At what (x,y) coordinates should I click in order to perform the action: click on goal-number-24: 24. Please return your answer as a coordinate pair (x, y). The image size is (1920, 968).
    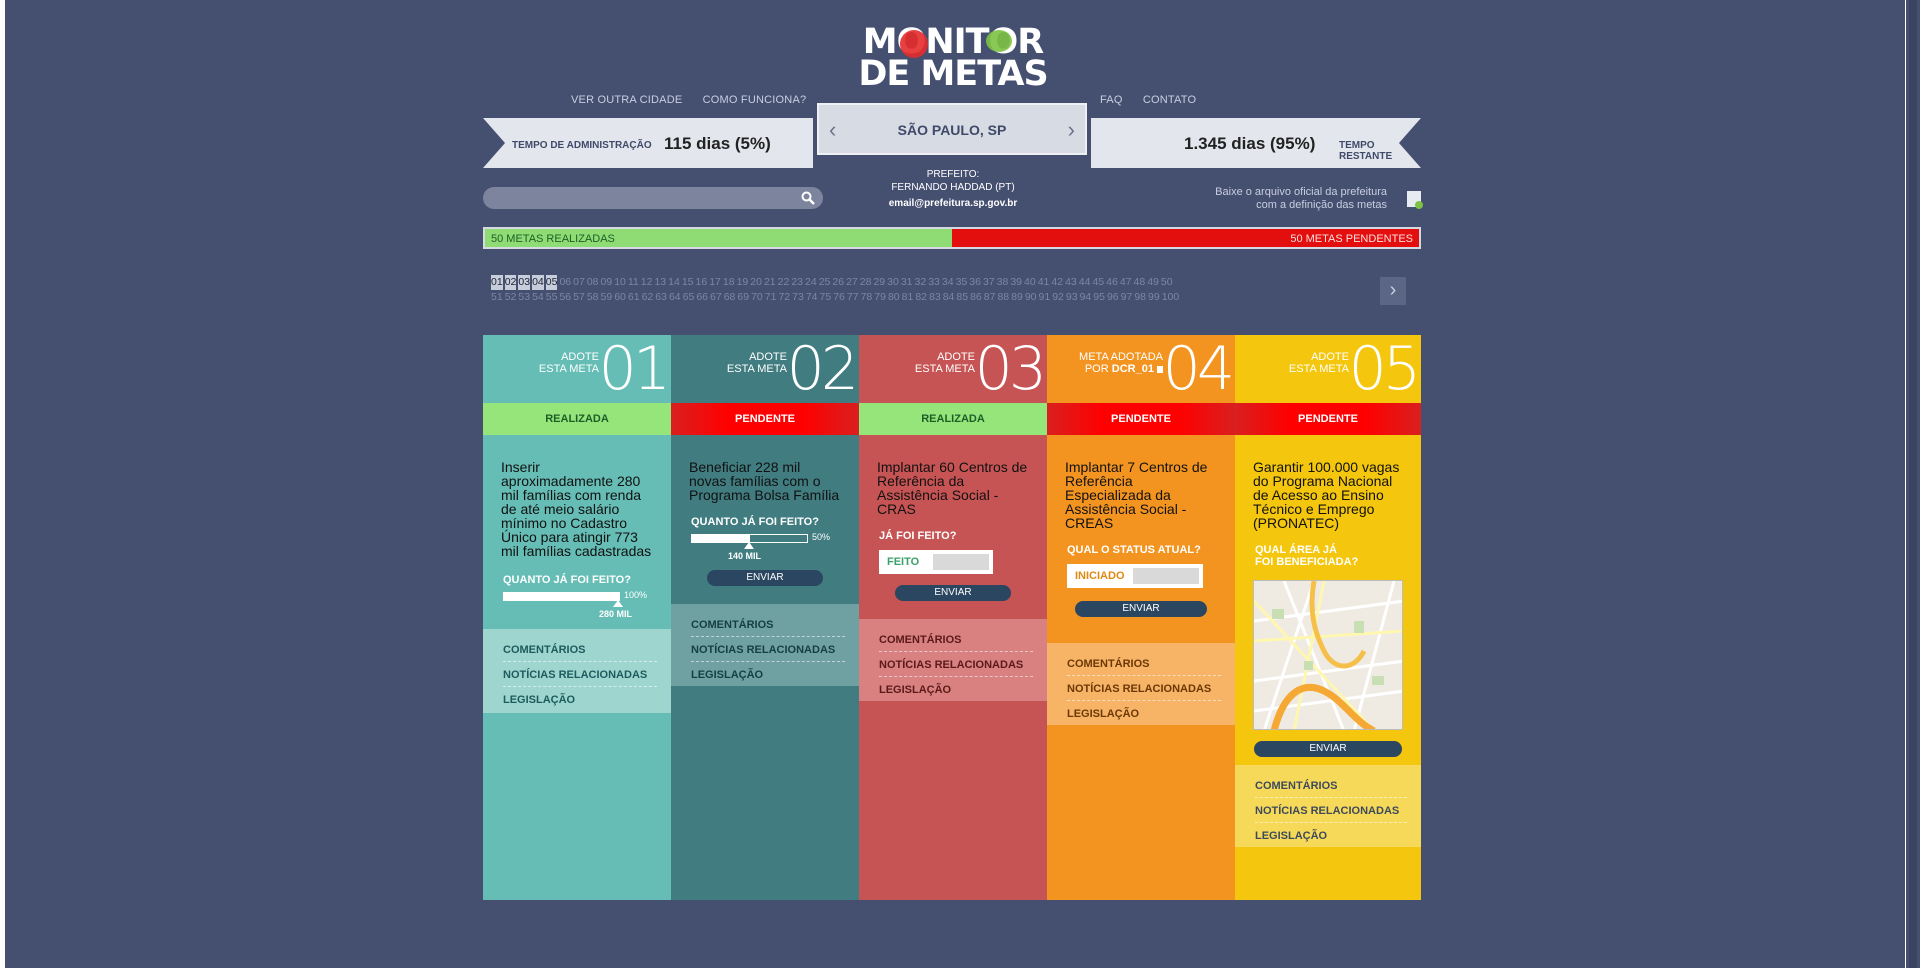
    Looking at the image, I should click on (811, 282).